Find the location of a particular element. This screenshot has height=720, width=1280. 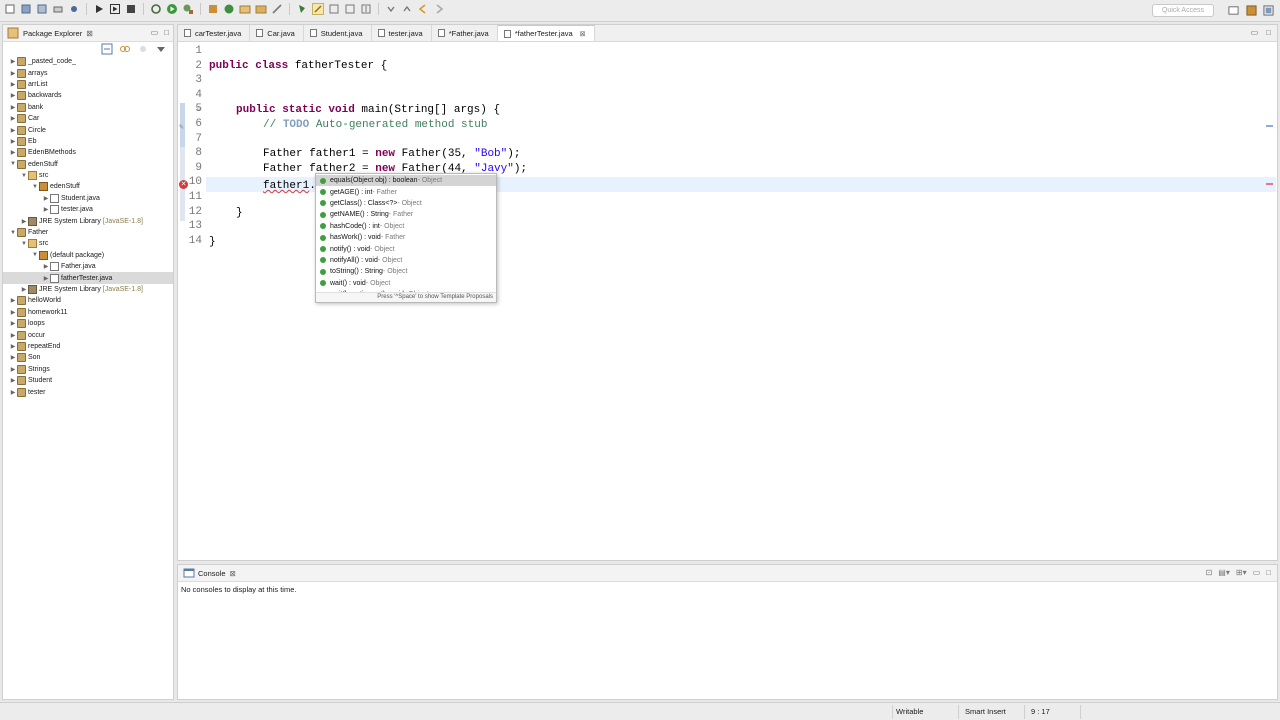

proposal-item: getAGE() : int - Father is located at coordinates (406, 191).